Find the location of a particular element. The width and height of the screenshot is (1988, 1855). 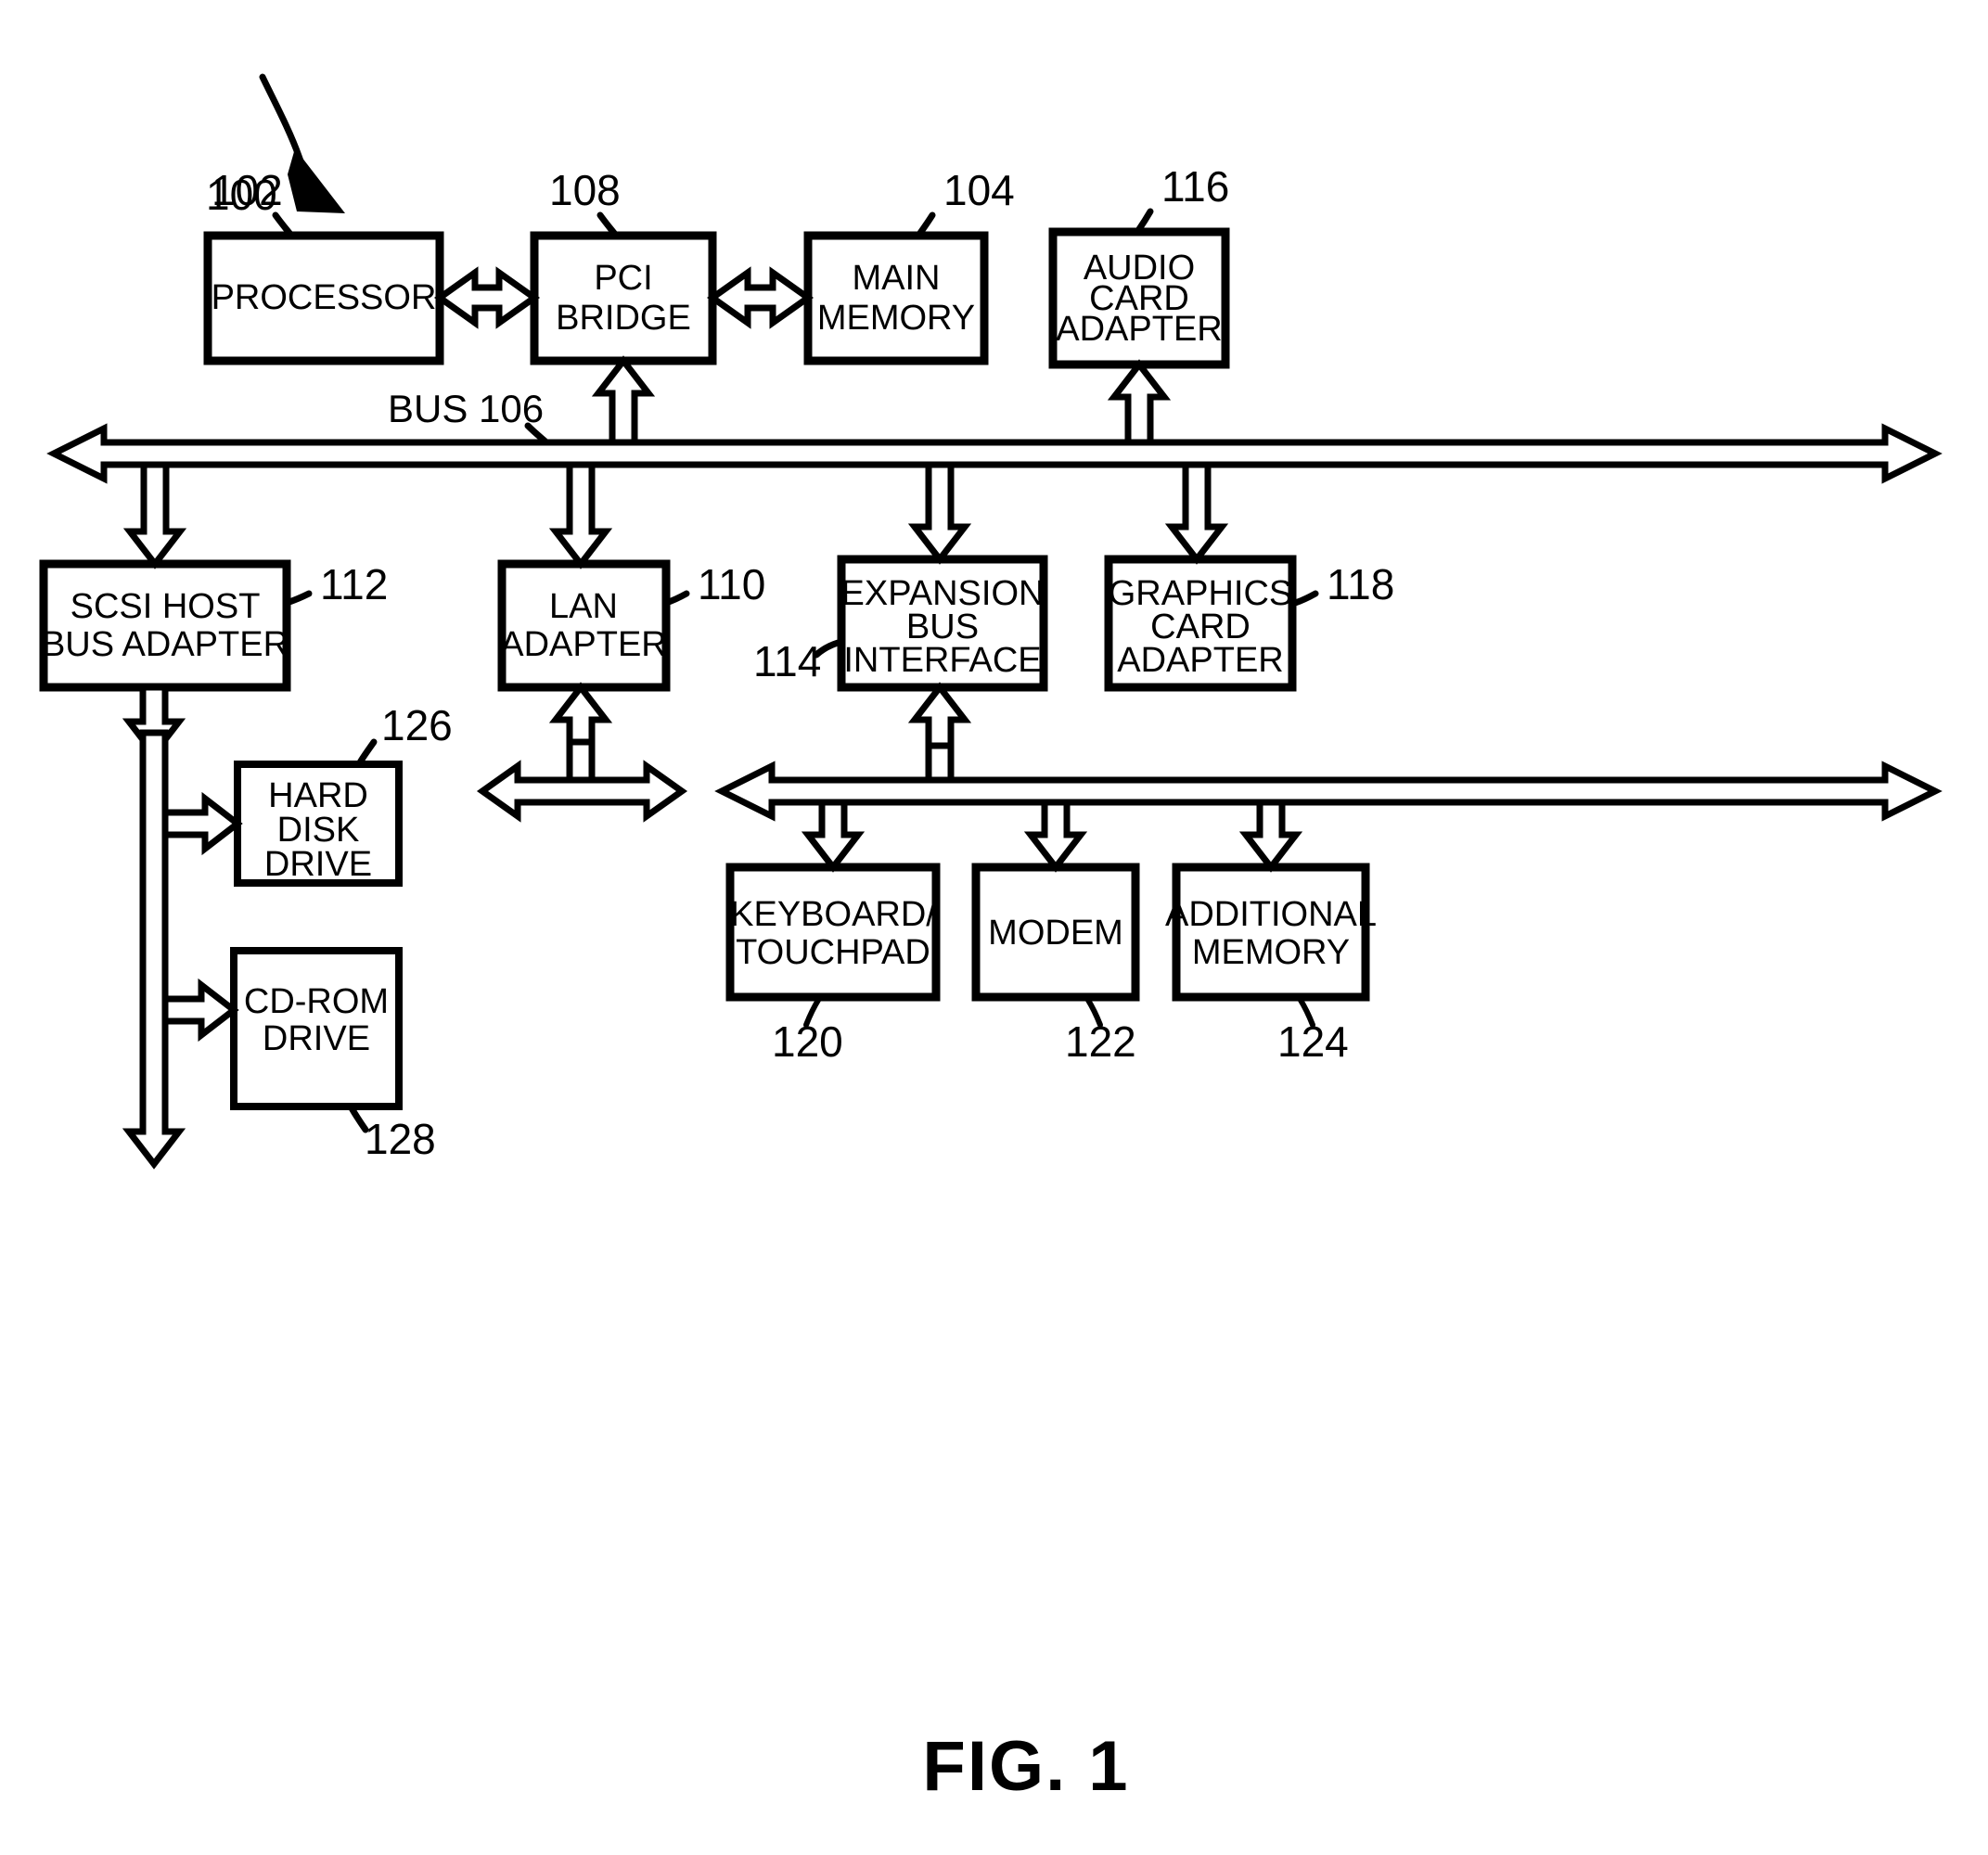

figure-caption: FIG. 1 is located at coordinates (1026, 1766).